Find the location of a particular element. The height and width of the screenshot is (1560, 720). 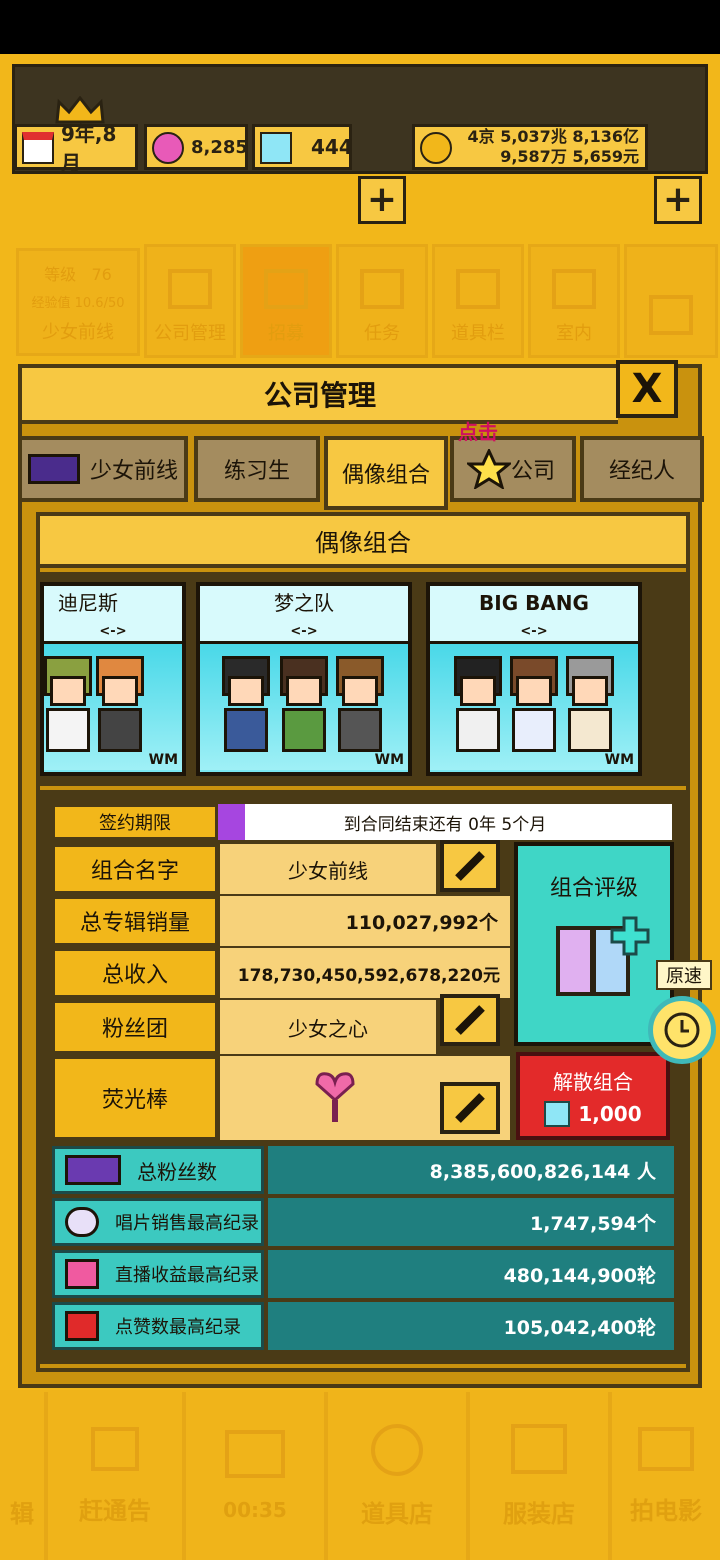

bottom-menu-schedule: 赶通告 is located at coordinates (117, 1476).